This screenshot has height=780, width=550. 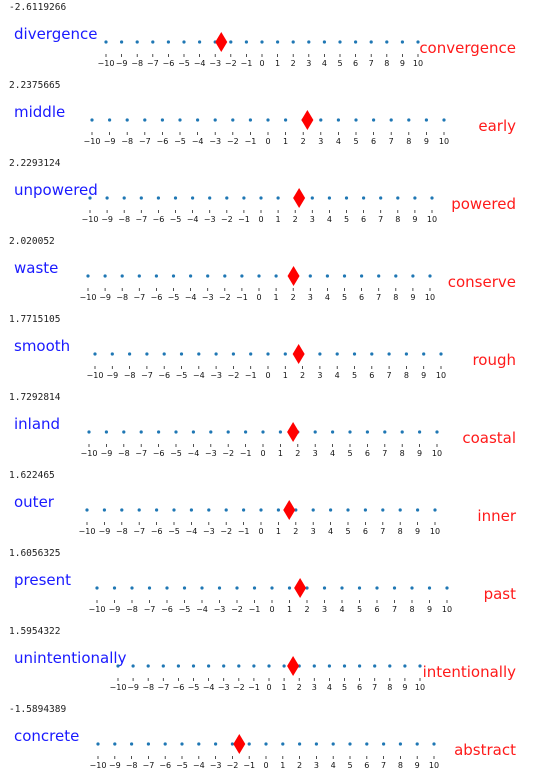 I want to click on tick-label: 1, so click(x=280, y=453).